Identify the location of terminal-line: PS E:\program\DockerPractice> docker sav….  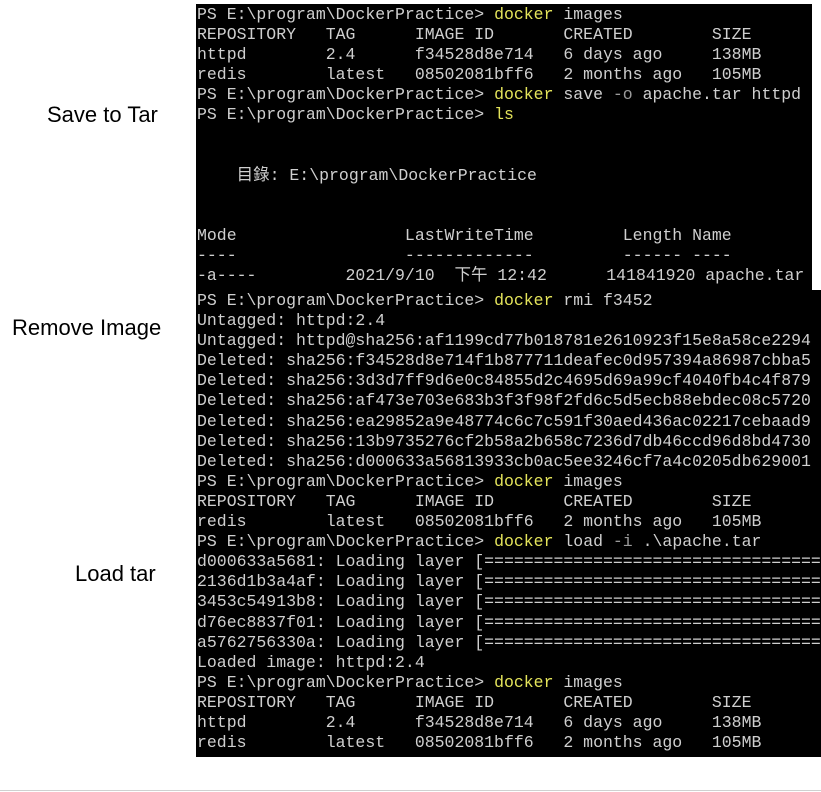
(504, 95).